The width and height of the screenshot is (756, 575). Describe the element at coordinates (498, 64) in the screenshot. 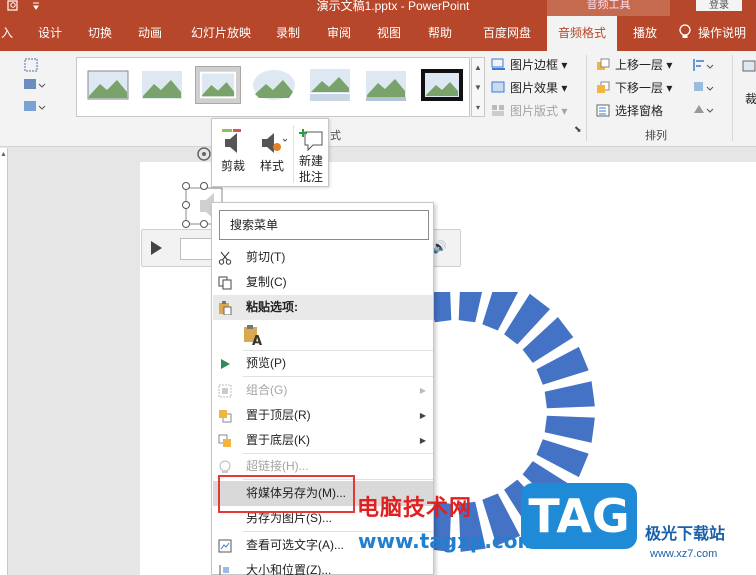

I see `picture-border-icon` at that location.